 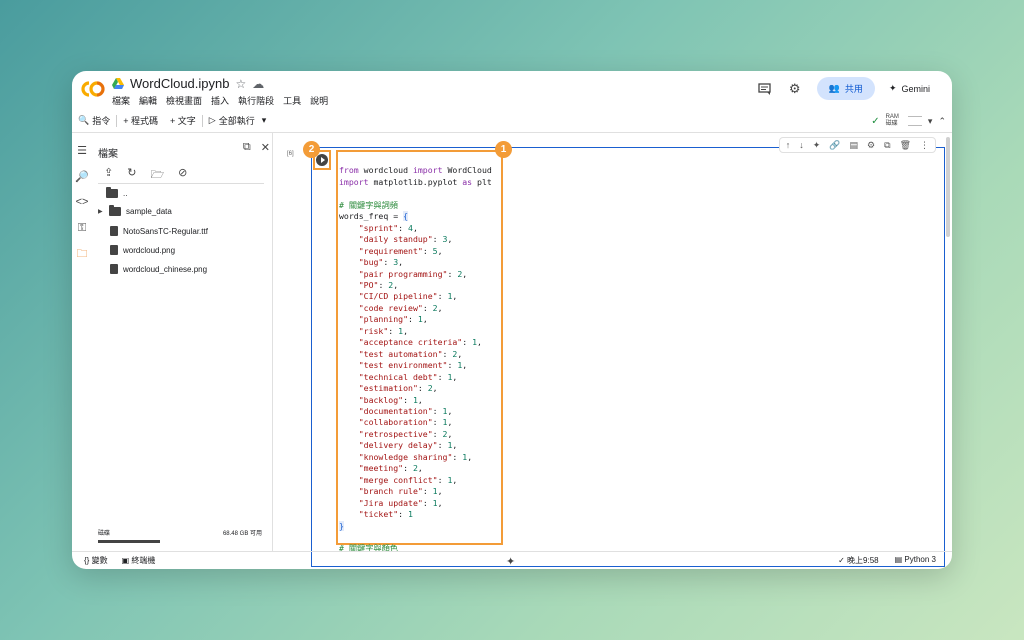 I want to click on expand-caret-icon: ▶, so click(x=101, y=211).